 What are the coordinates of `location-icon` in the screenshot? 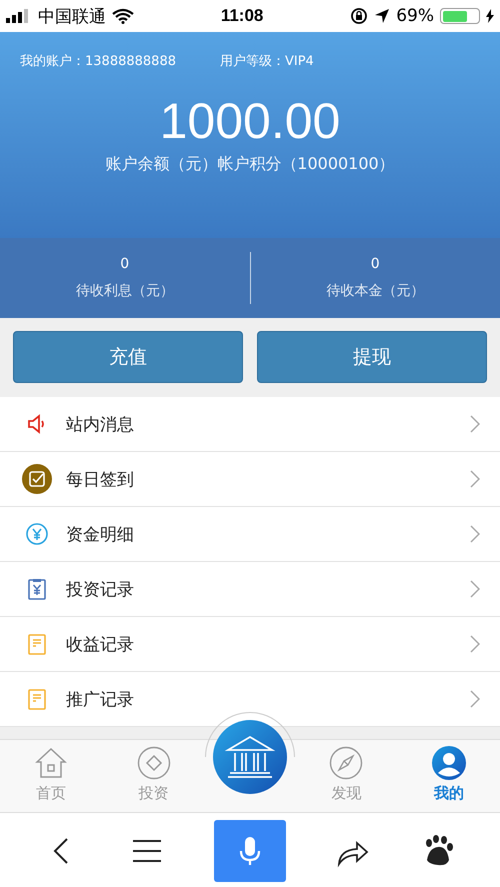 It's located at (382, 16).